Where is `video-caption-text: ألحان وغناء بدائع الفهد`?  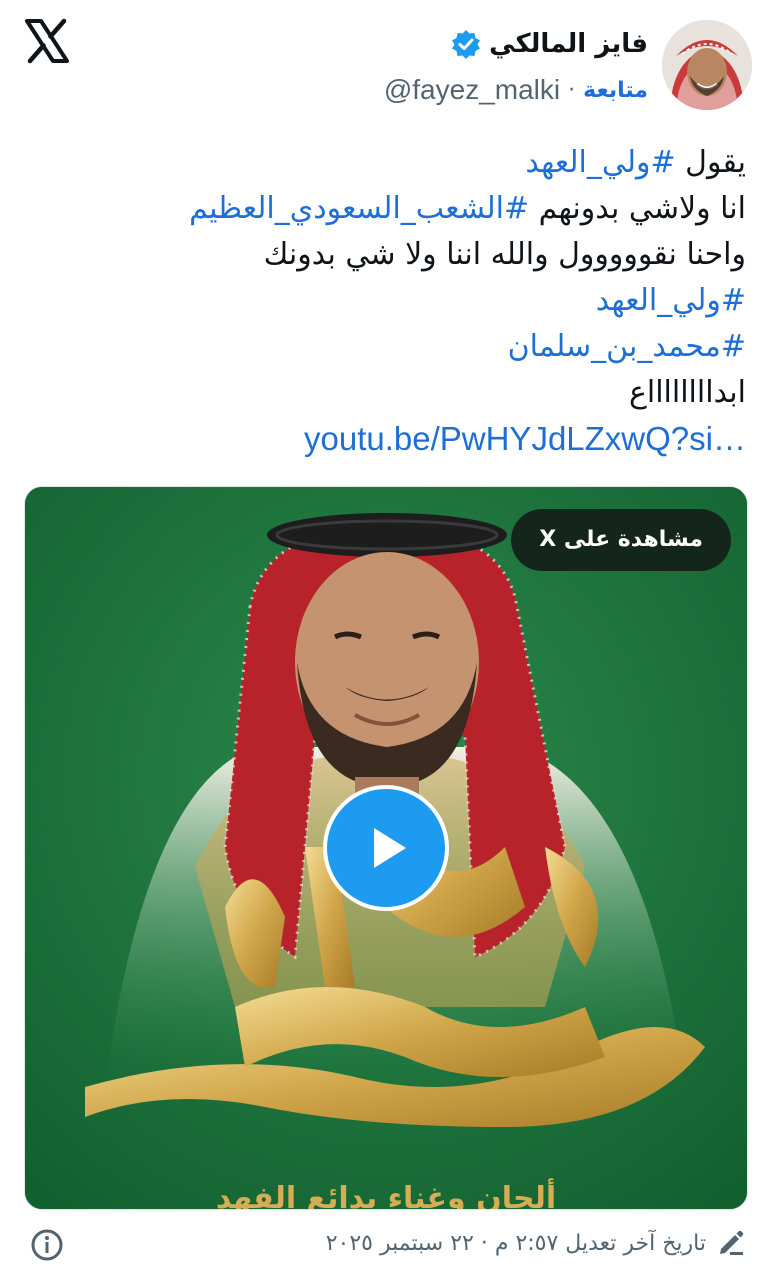 video-caption-text: ألحان وغناء بدائع الفهد is located at coordinates (386, 1195).